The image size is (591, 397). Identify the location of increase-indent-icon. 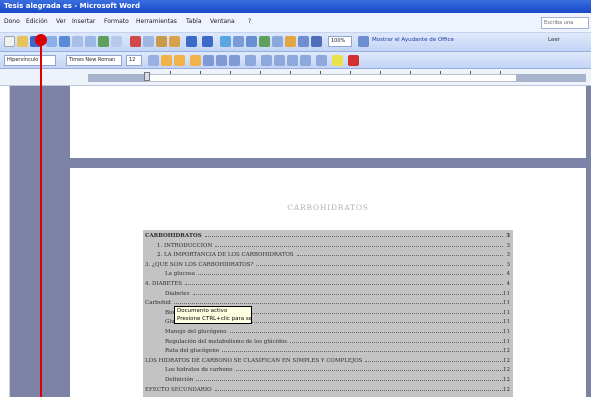
(305, 60).